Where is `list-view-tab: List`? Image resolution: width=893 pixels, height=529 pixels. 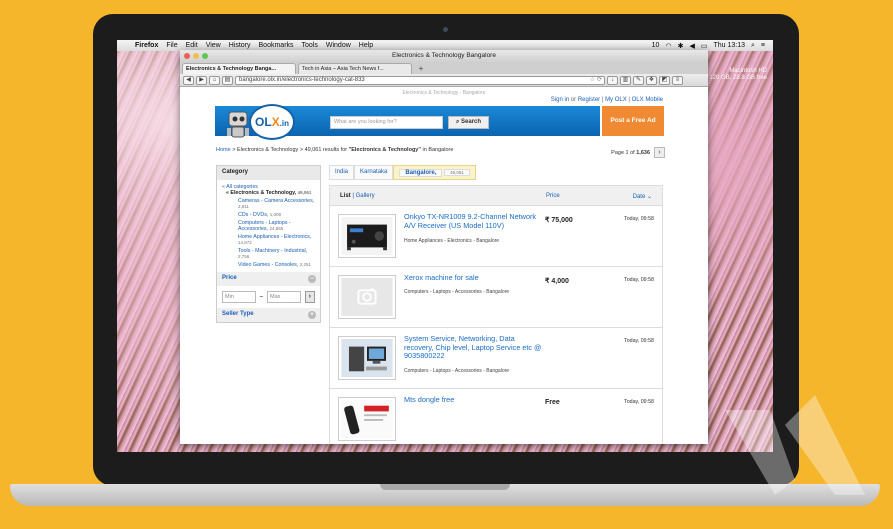 list-view-tab: List is located at coordinates (345, 196).